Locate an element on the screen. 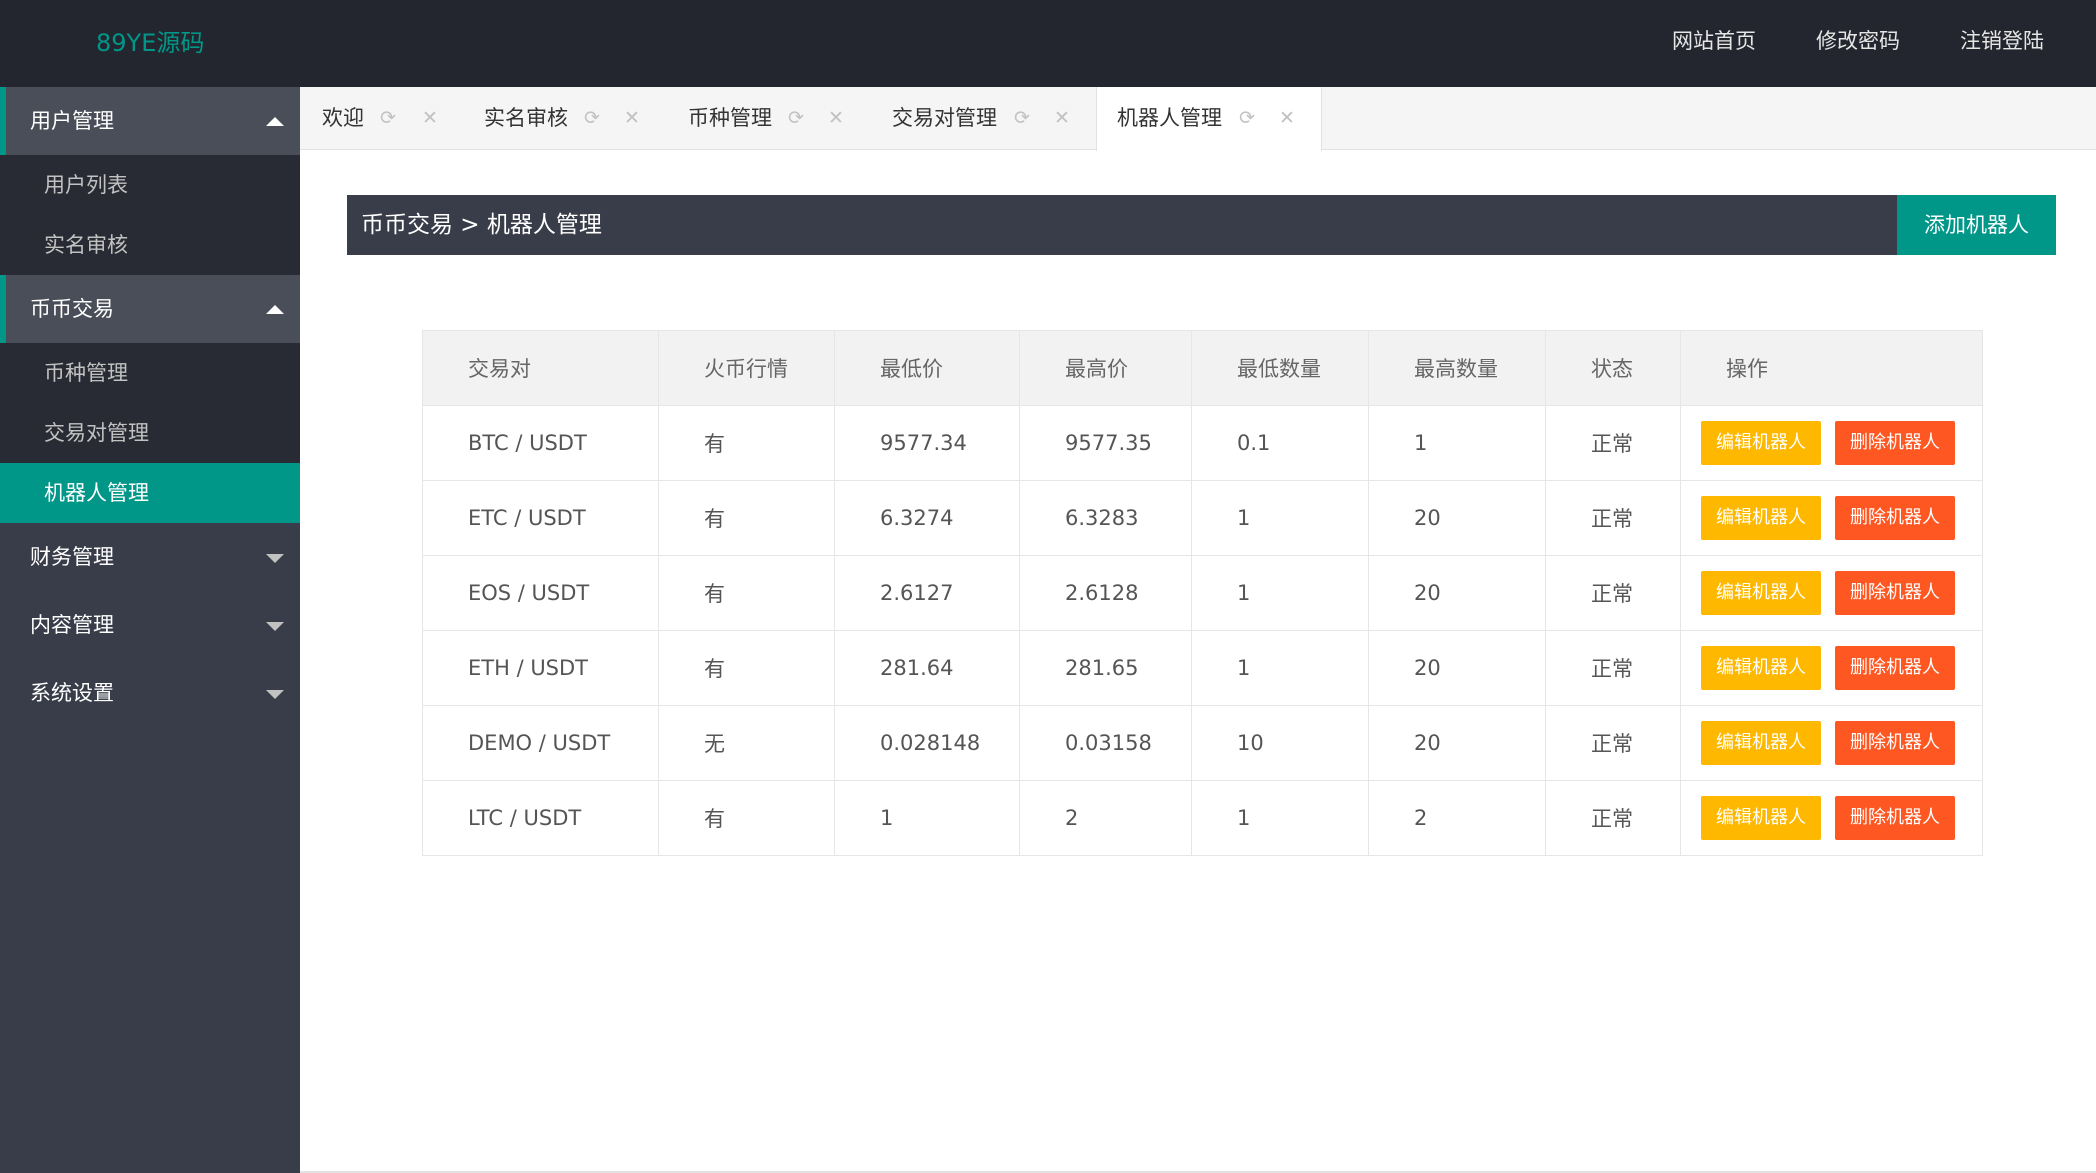 Image resolution: width=2096 pixels, height=1173 pixels. tab-welcome: 欢迎 ⟳ ✕ is located at coordinates (392, 118).